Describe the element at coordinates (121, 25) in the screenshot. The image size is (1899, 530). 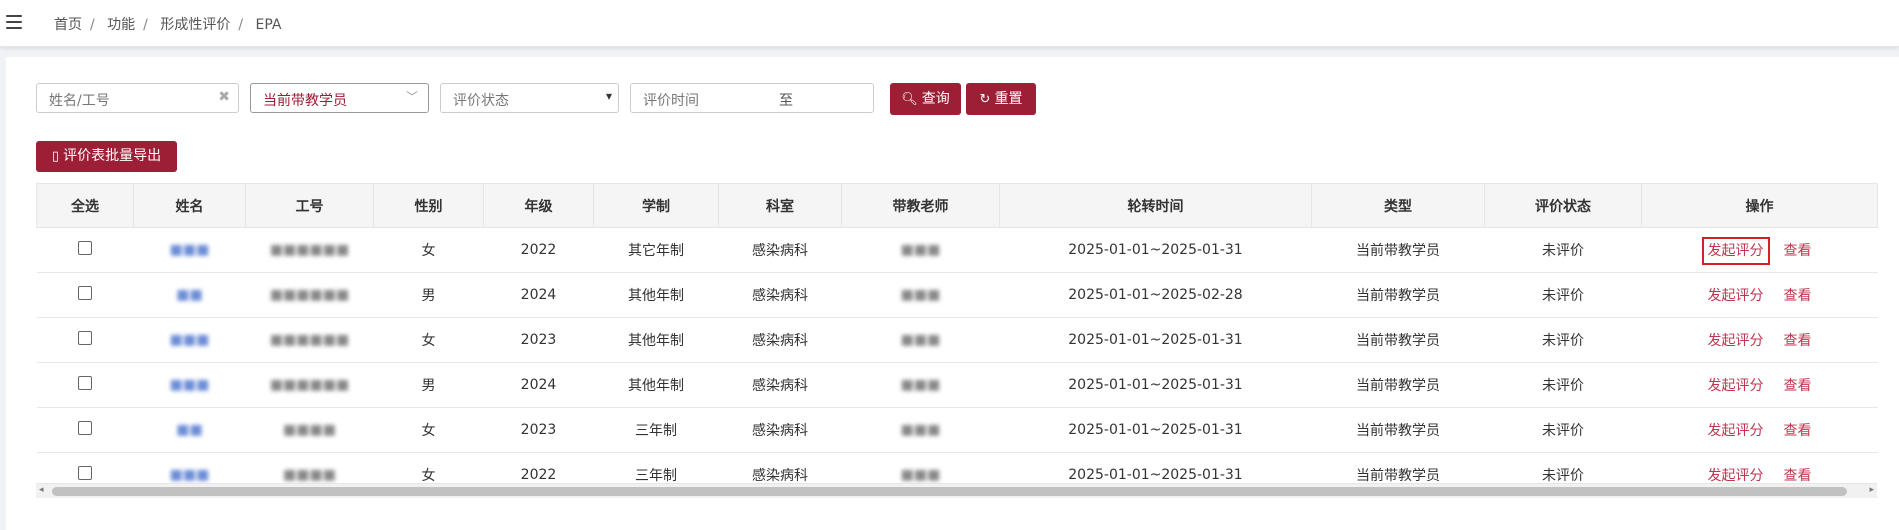
I see `breadcrumb-function: 功能` at that location.